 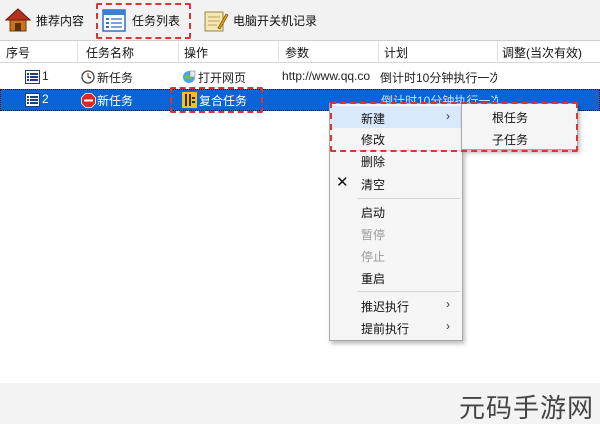 I want to click on column-header-index: 序号, so click(x=18, y=52).